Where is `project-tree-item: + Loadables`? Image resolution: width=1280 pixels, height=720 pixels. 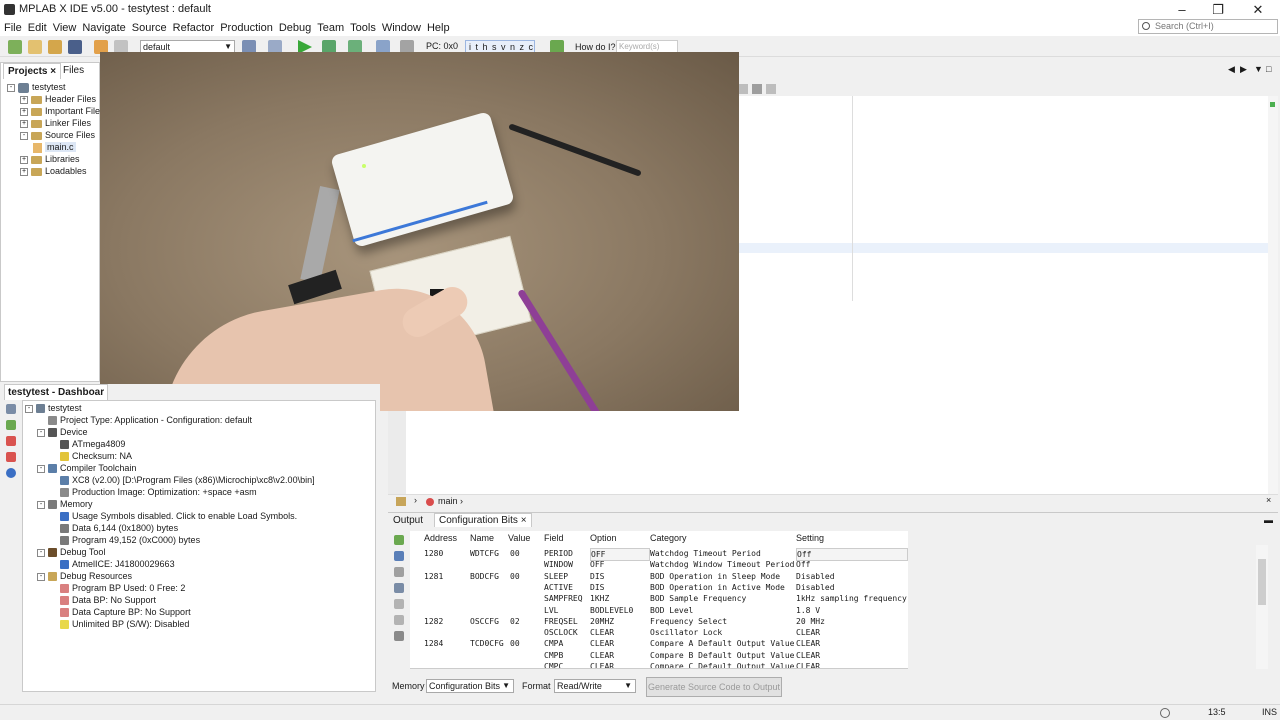 project-tree-item: + Loadables is located at coordinates (53, 171).